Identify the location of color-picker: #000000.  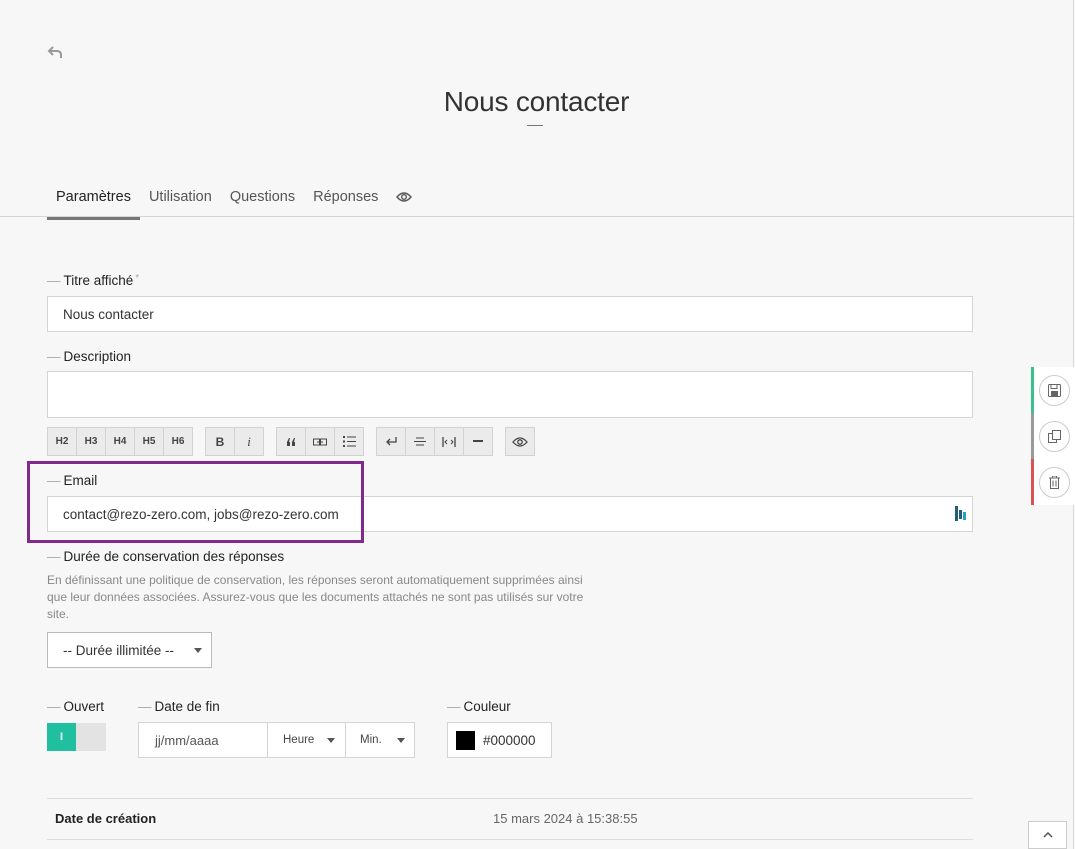
(499, 740).